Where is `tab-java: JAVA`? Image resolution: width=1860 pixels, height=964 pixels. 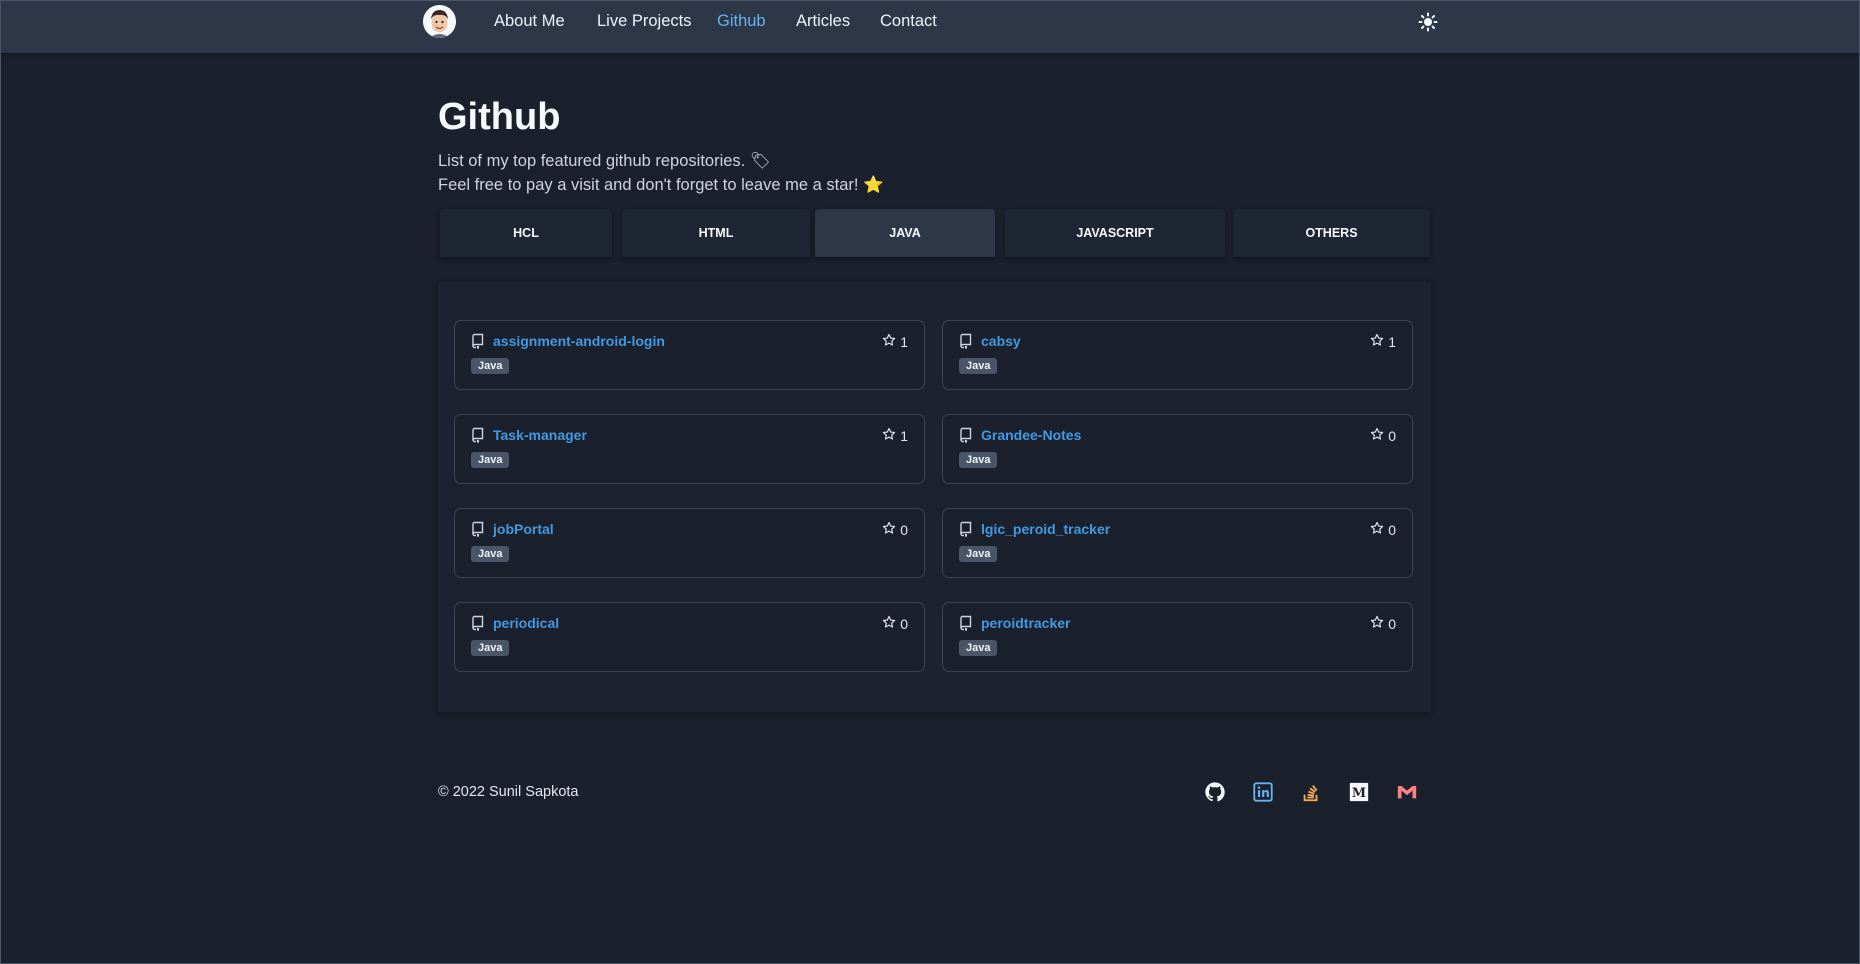 tab-java: JAVA is located at coordinates (905, 233).